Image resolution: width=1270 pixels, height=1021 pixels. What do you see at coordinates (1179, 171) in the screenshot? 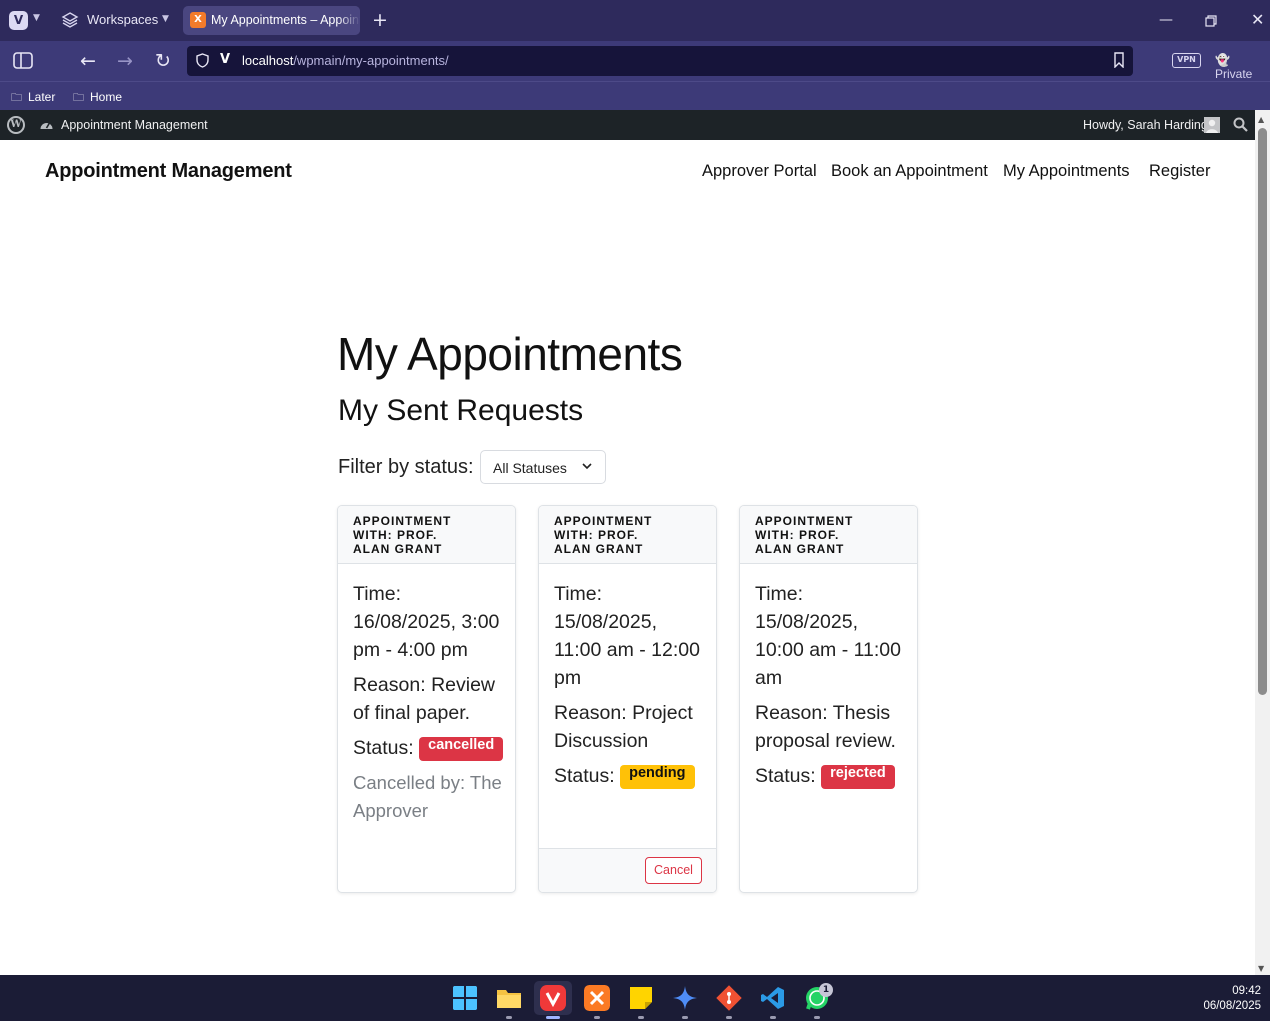
I see `nav-register: Register` at bounding box center [1179, 171].